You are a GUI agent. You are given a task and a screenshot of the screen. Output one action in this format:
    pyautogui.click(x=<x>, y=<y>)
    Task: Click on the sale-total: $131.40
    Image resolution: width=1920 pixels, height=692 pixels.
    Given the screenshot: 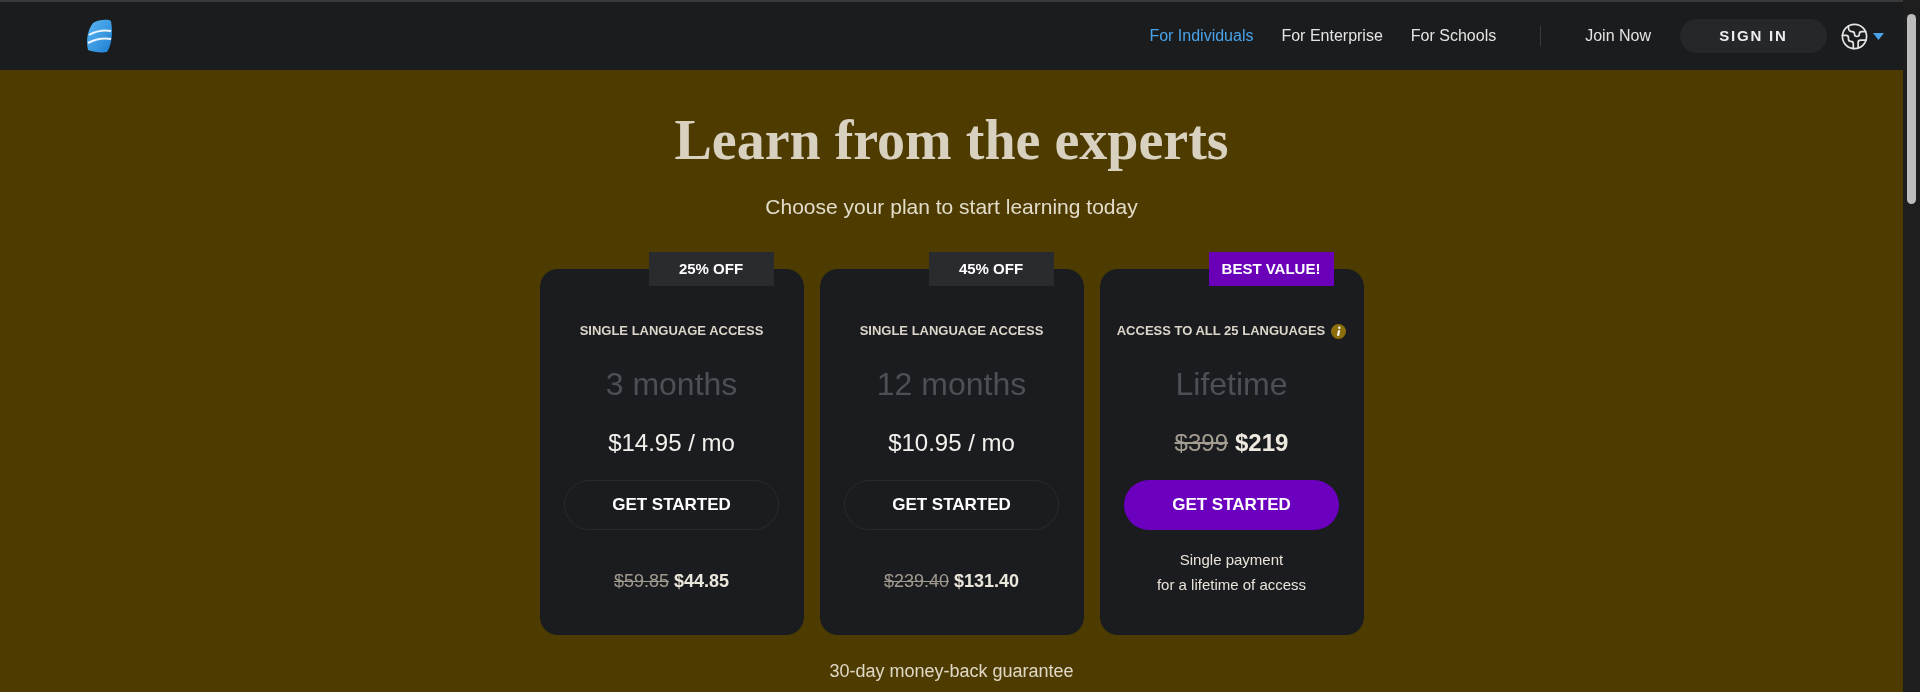 What is the action you would take?
    pyautogui.click(x=987, y=581)
    